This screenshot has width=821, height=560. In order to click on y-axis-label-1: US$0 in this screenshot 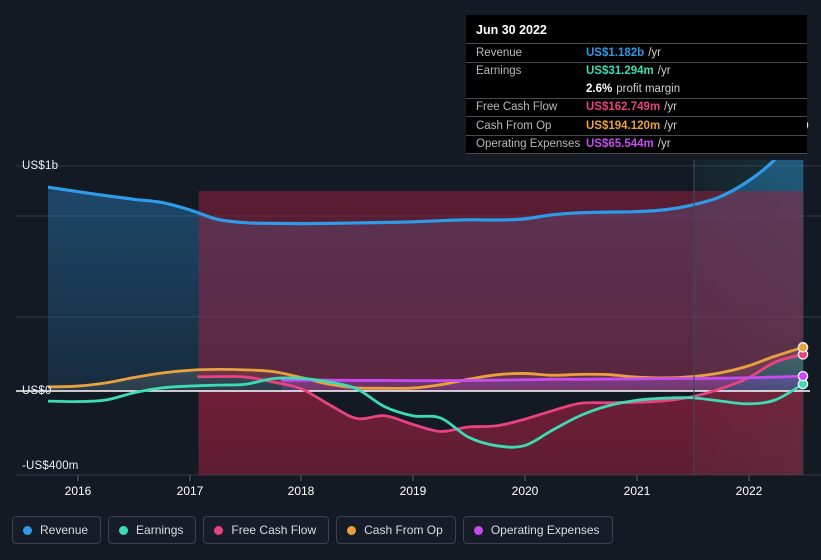, I will do `click(37, 391)`.